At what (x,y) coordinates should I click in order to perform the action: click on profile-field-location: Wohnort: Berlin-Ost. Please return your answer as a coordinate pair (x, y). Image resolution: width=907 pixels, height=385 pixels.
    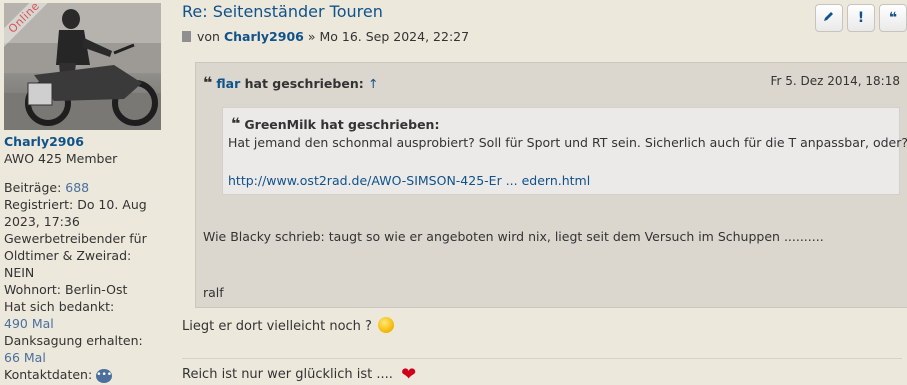
    Looking at the image, I should click on (84, 289).